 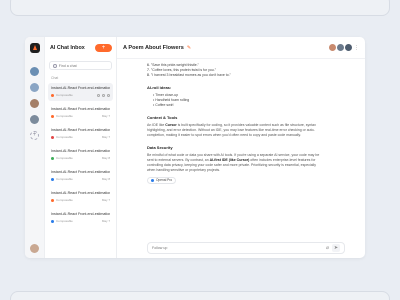 I want to click on share-icon, so click(x=103, y=95).